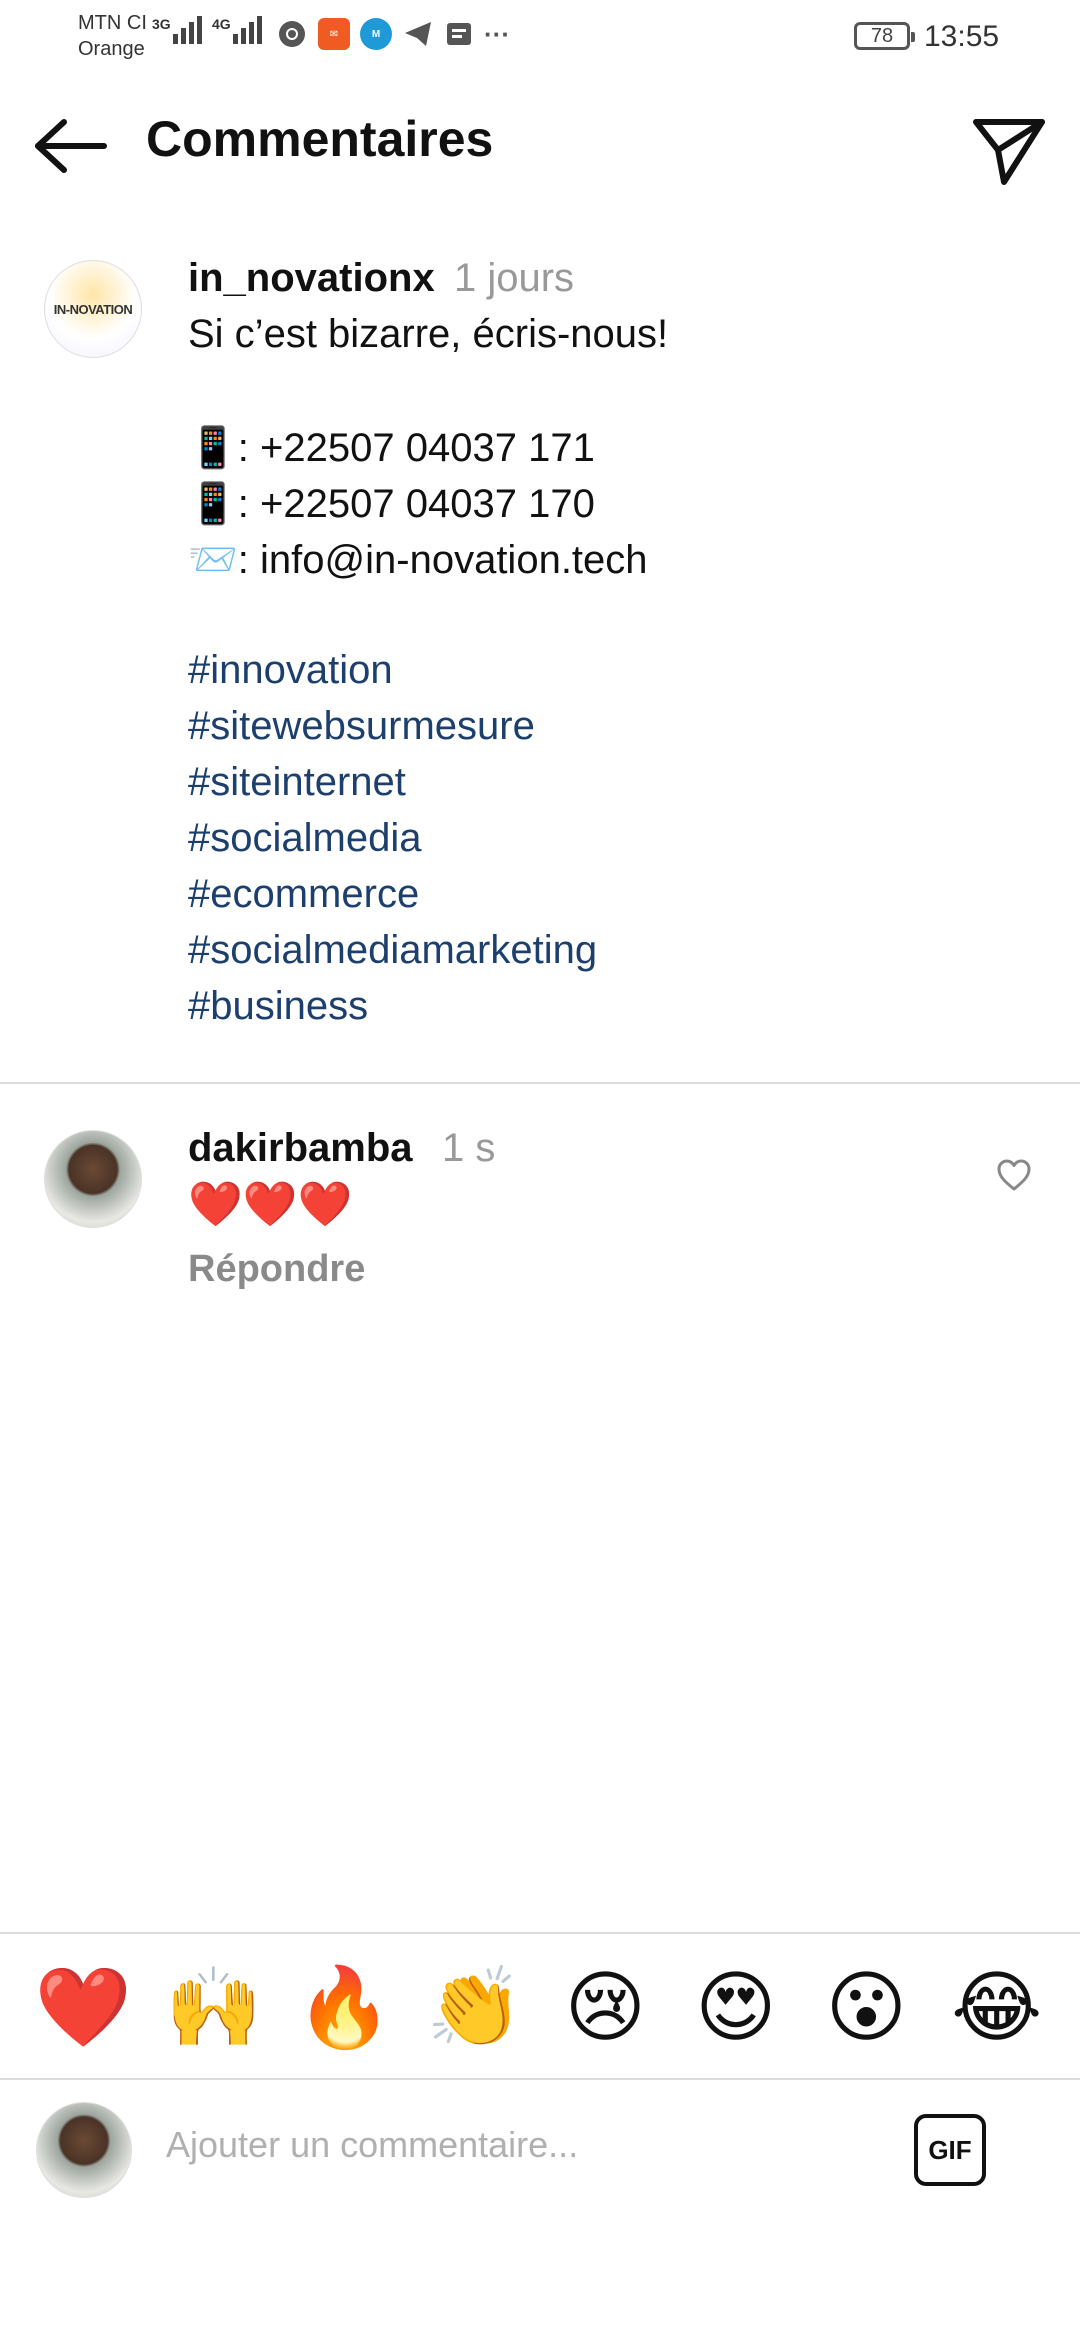 The image size is (1080, 2340). I want to click on reply-button: Répondre, so click(276, 1269).